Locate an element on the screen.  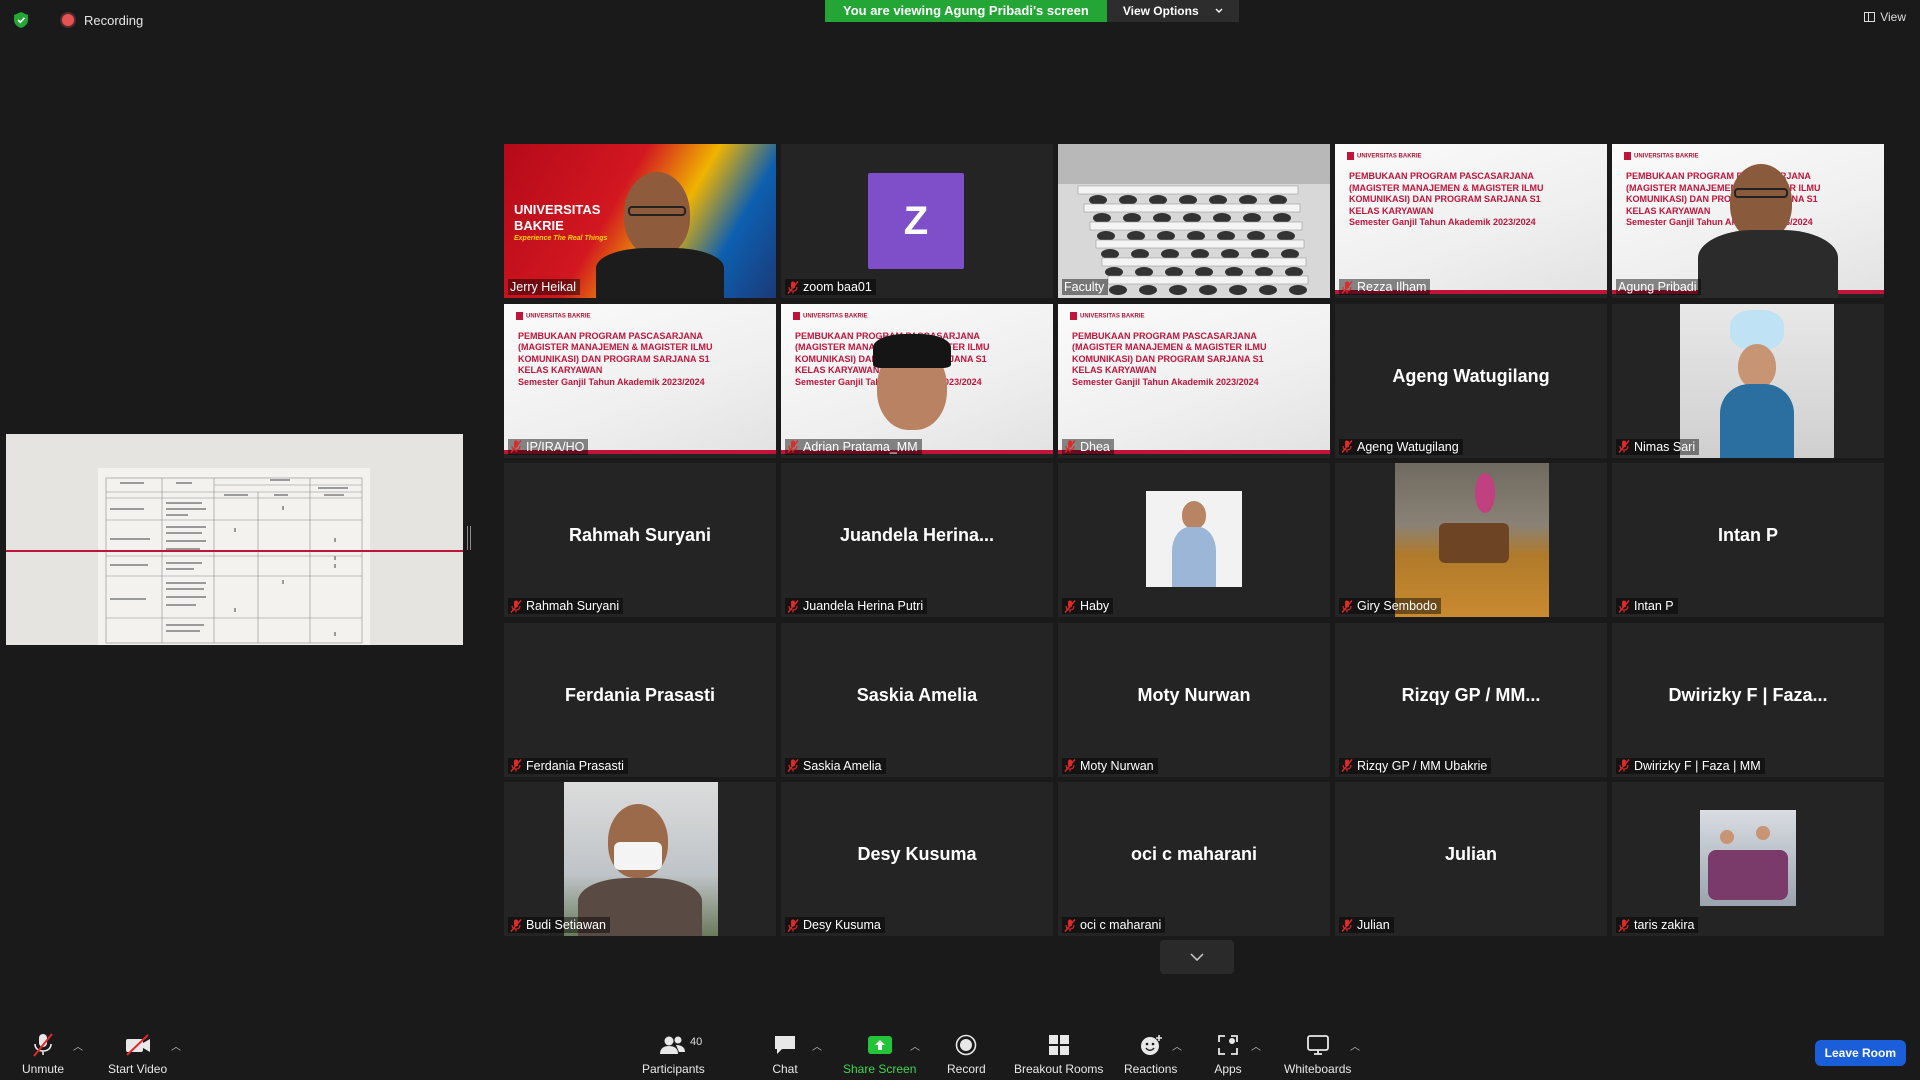
participant-tile: Ageng Watugilang Ageng Watugilang is located at coordinates (1471, 380).